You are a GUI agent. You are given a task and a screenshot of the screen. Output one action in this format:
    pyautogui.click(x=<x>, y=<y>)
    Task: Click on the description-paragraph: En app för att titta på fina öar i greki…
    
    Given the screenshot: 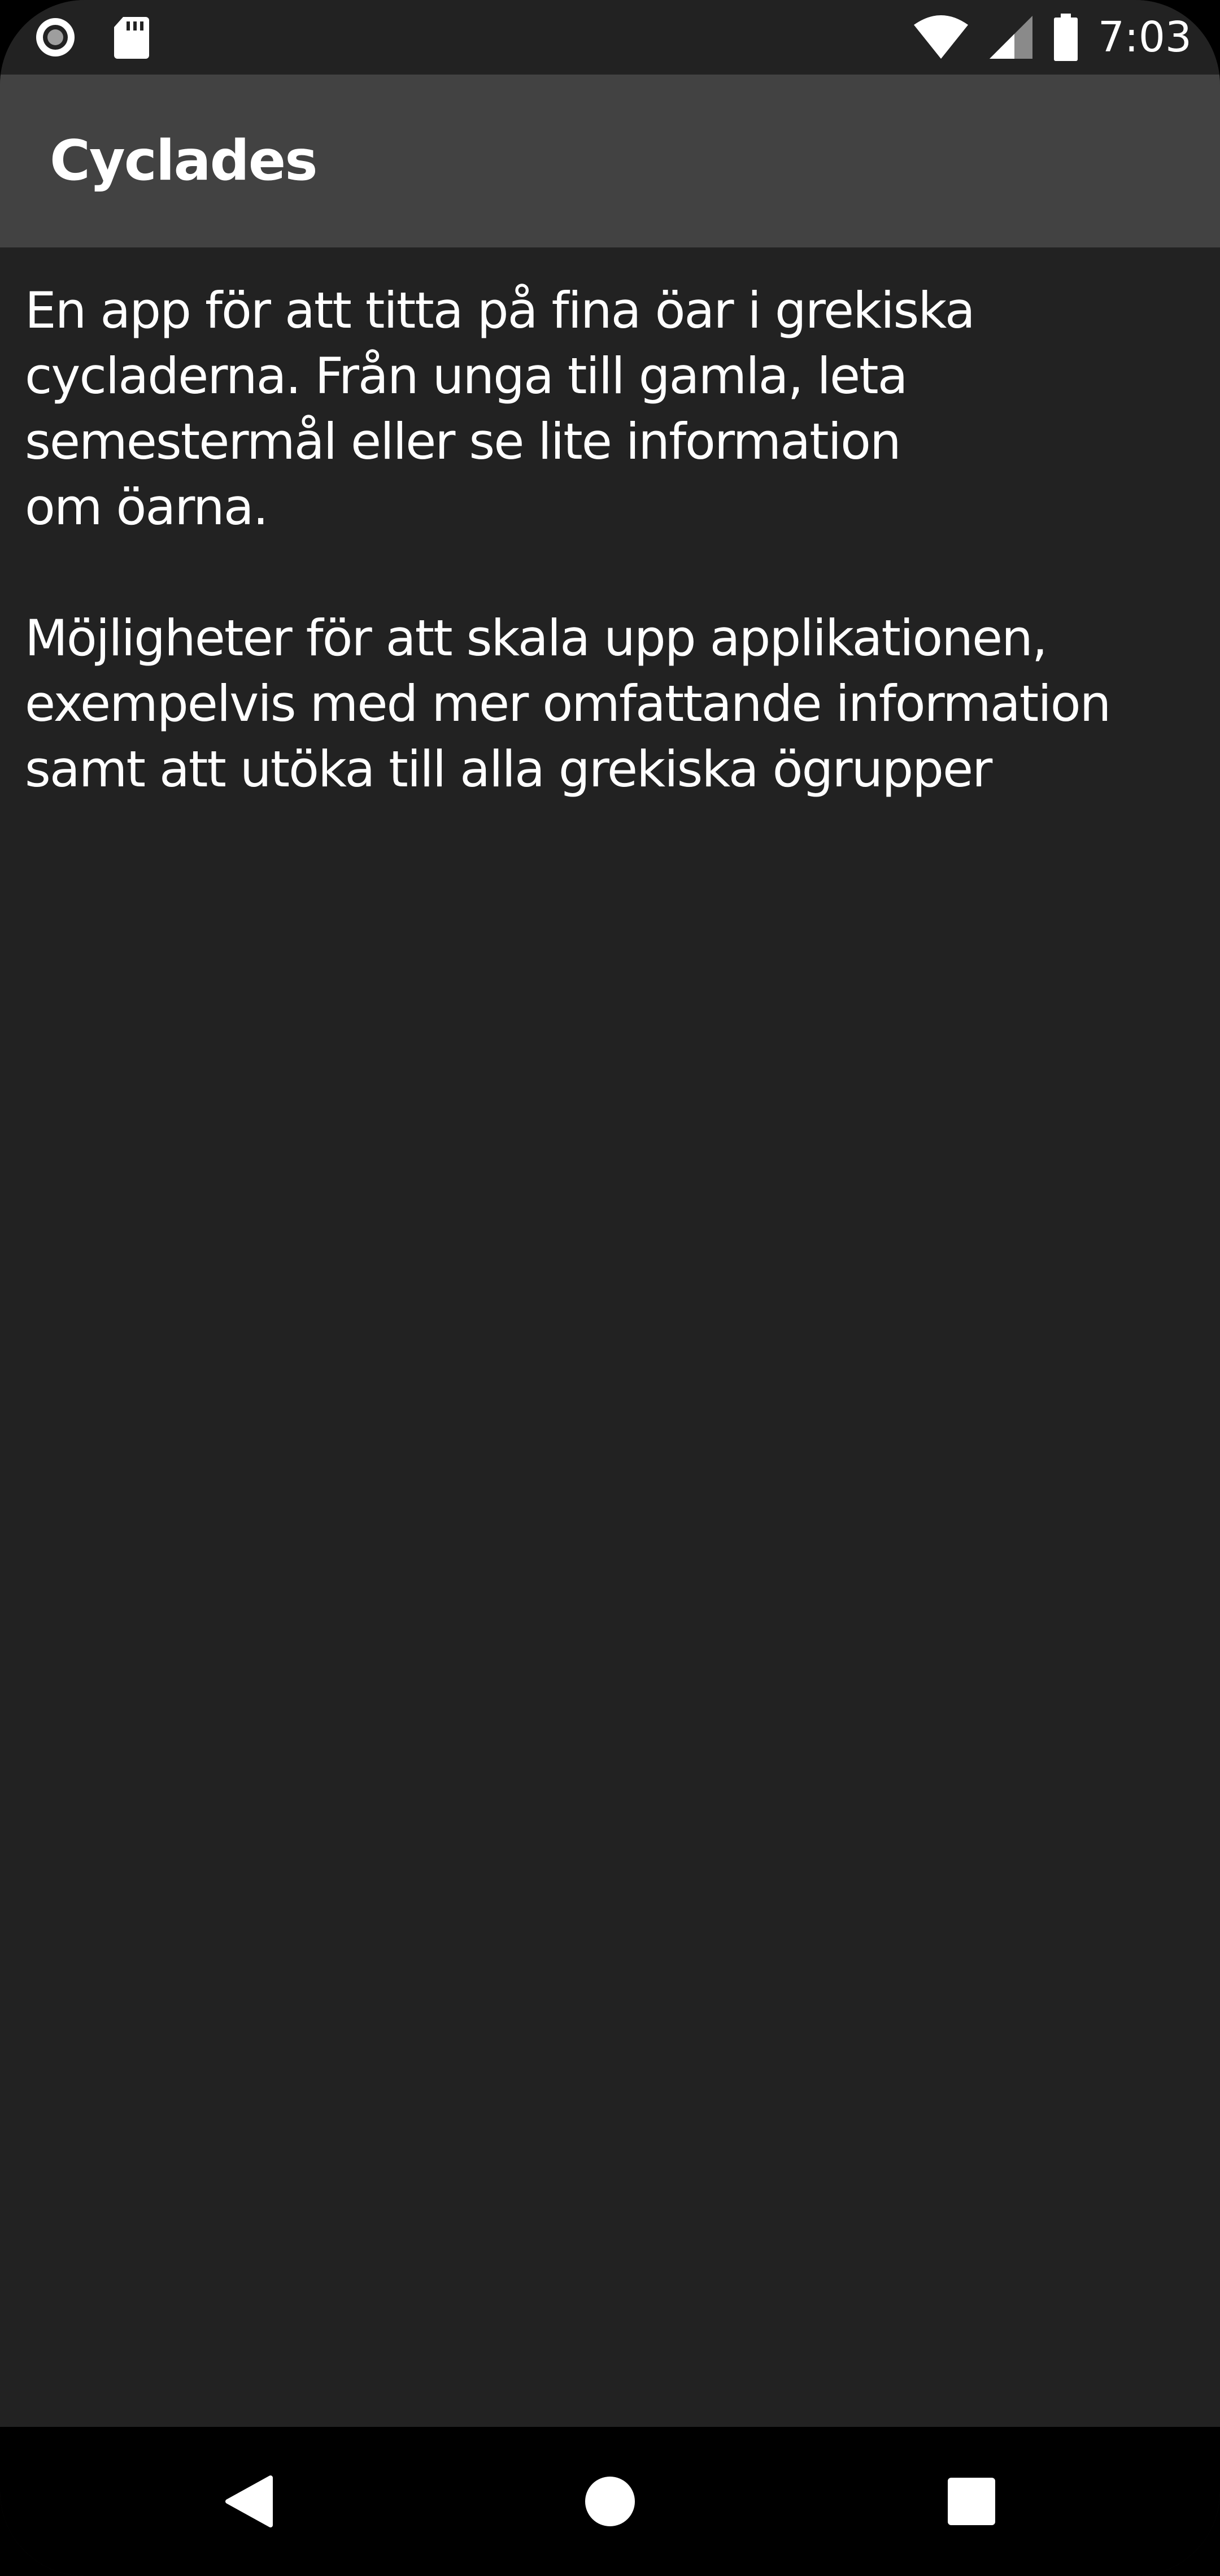 What is the action you would take?
    pyautogui.click(x=500, y=408)
    